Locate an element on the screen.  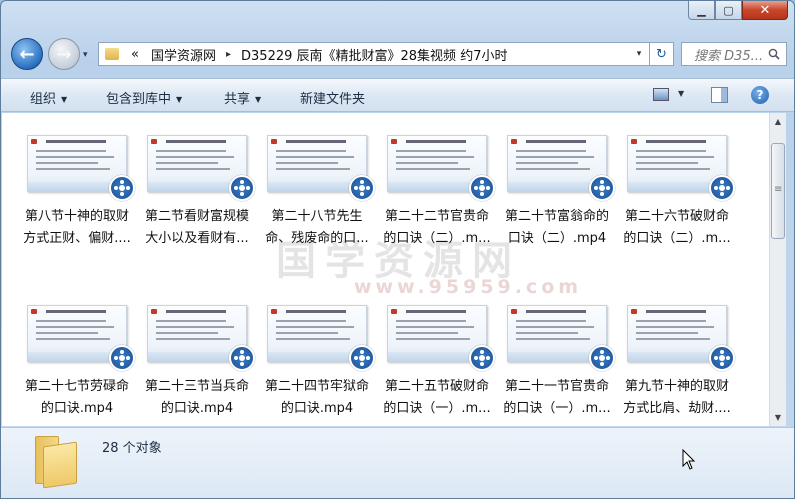
organize-menu: 组织 ▼ is located at coordinates (48, 97).